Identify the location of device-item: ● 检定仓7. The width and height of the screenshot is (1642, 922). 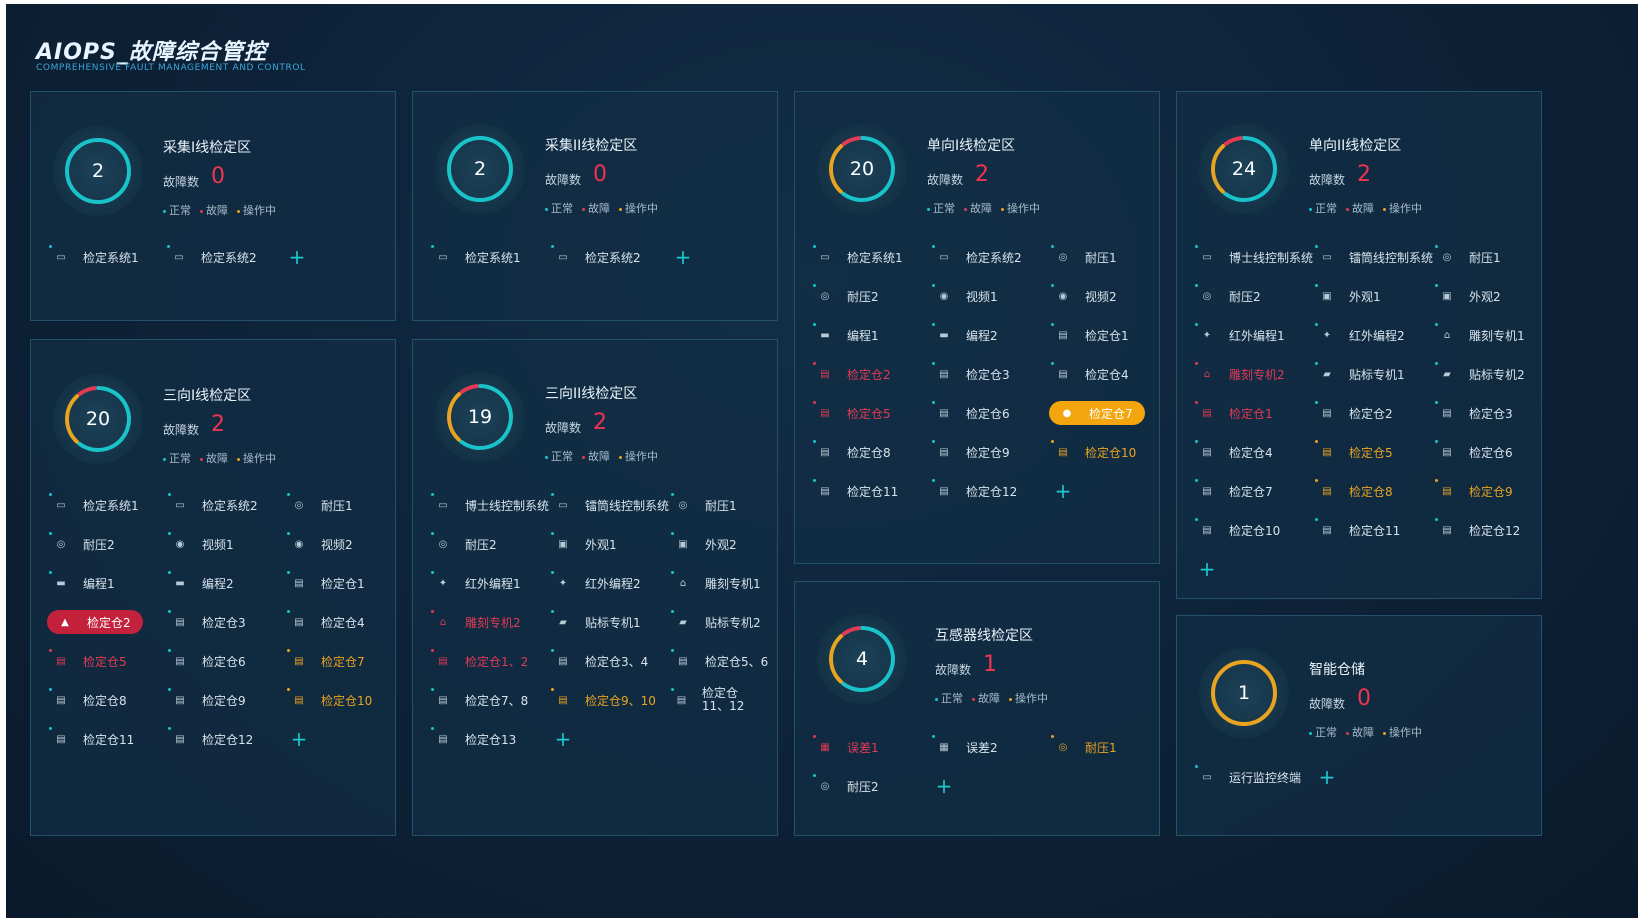
(1097, 413).